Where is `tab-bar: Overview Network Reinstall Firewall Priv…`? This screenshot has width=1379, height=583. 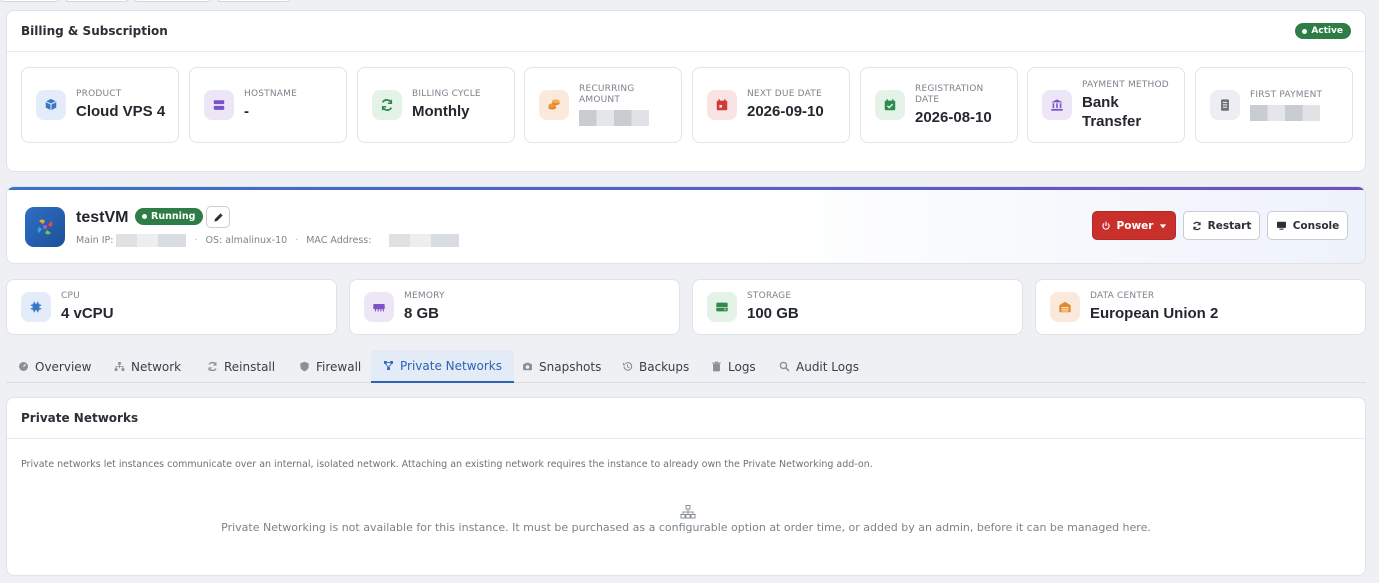
tab-bar: Overview Network Reinstall Firewall Priv… is located at coordinates (686, 366).